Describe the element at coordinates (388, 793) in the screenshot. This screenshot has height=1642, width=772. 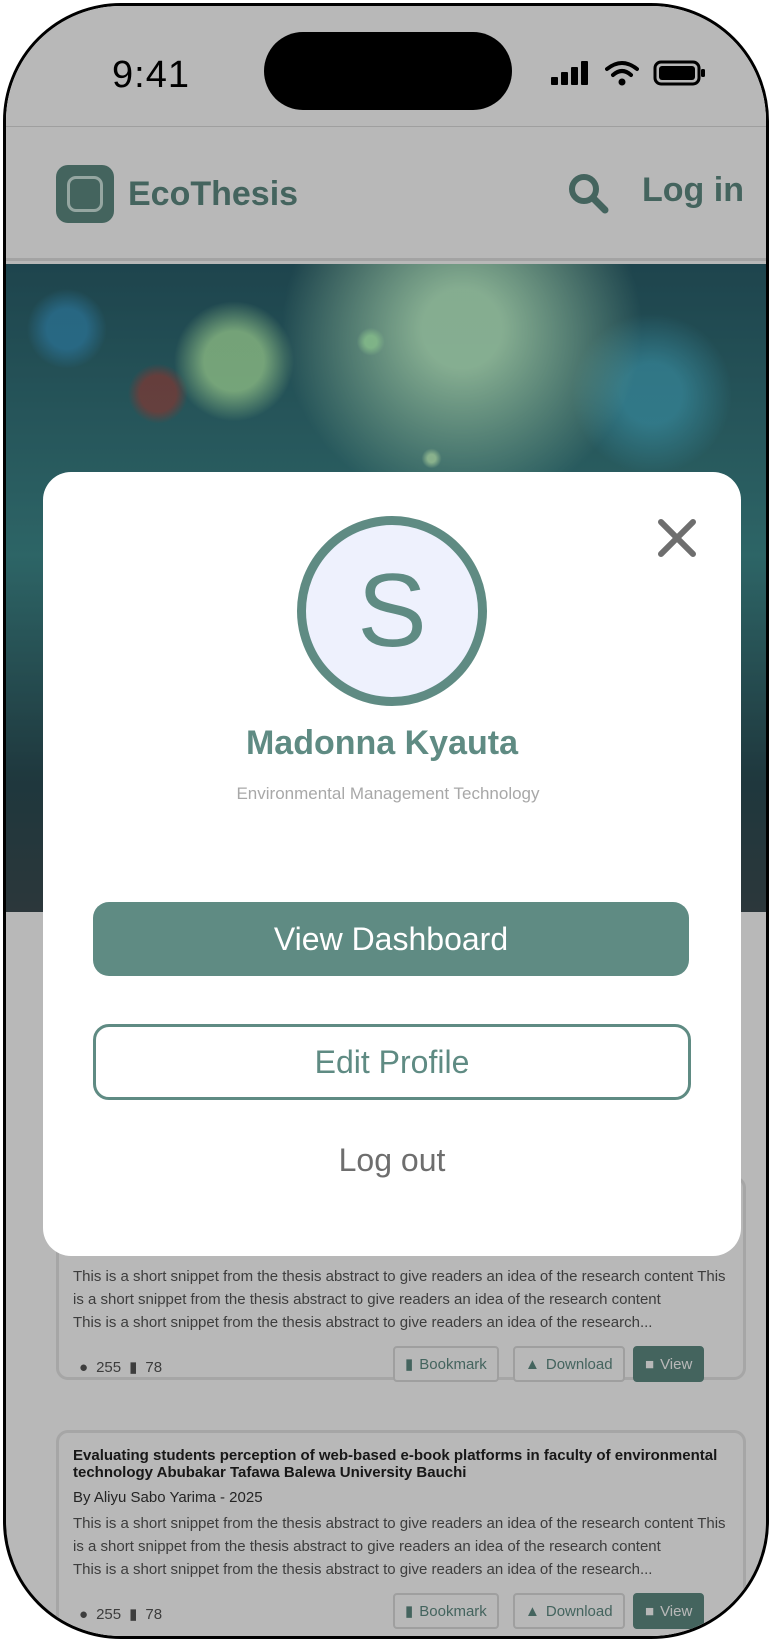
I see `user-department: Environmental Management Technology` at that location.